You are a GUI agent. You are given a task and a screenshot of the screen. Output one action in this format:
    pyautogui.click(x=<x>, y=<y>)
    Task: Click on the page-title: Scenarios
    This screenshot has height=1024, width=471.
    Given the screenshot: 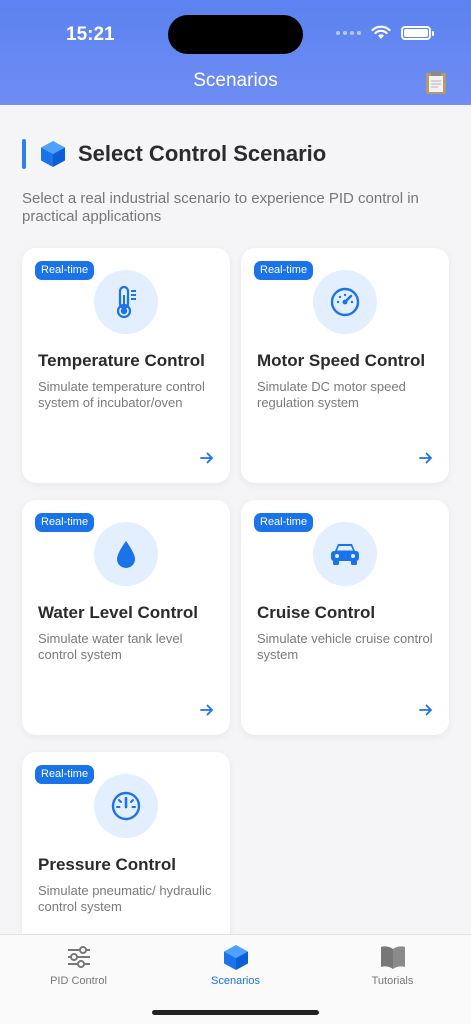 What is the action you would take?
    pyautogui.click(x=235, y=80)
    